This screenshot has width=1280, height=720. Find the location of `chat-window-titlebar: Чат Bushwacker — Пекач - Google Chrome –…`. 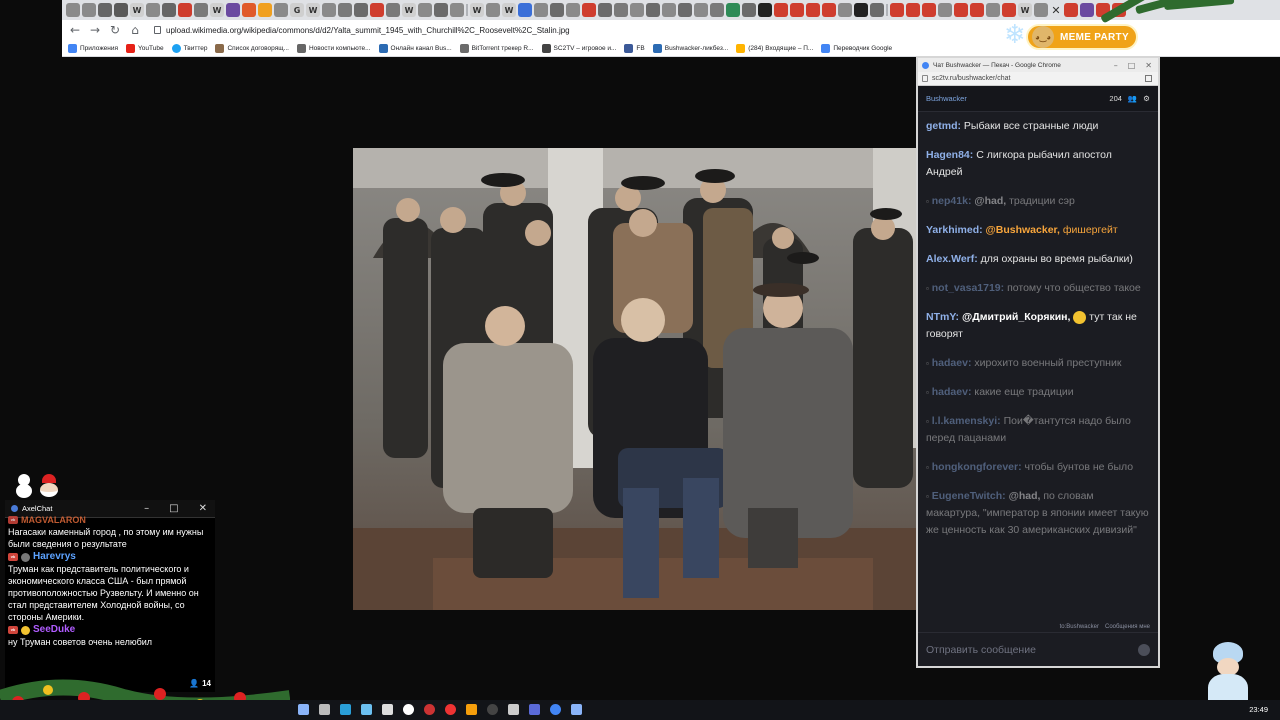

chat-window-titlebar: Чат Bushwacker — Пекач - Google Chrome –… is located at coordinates (1038, 65).